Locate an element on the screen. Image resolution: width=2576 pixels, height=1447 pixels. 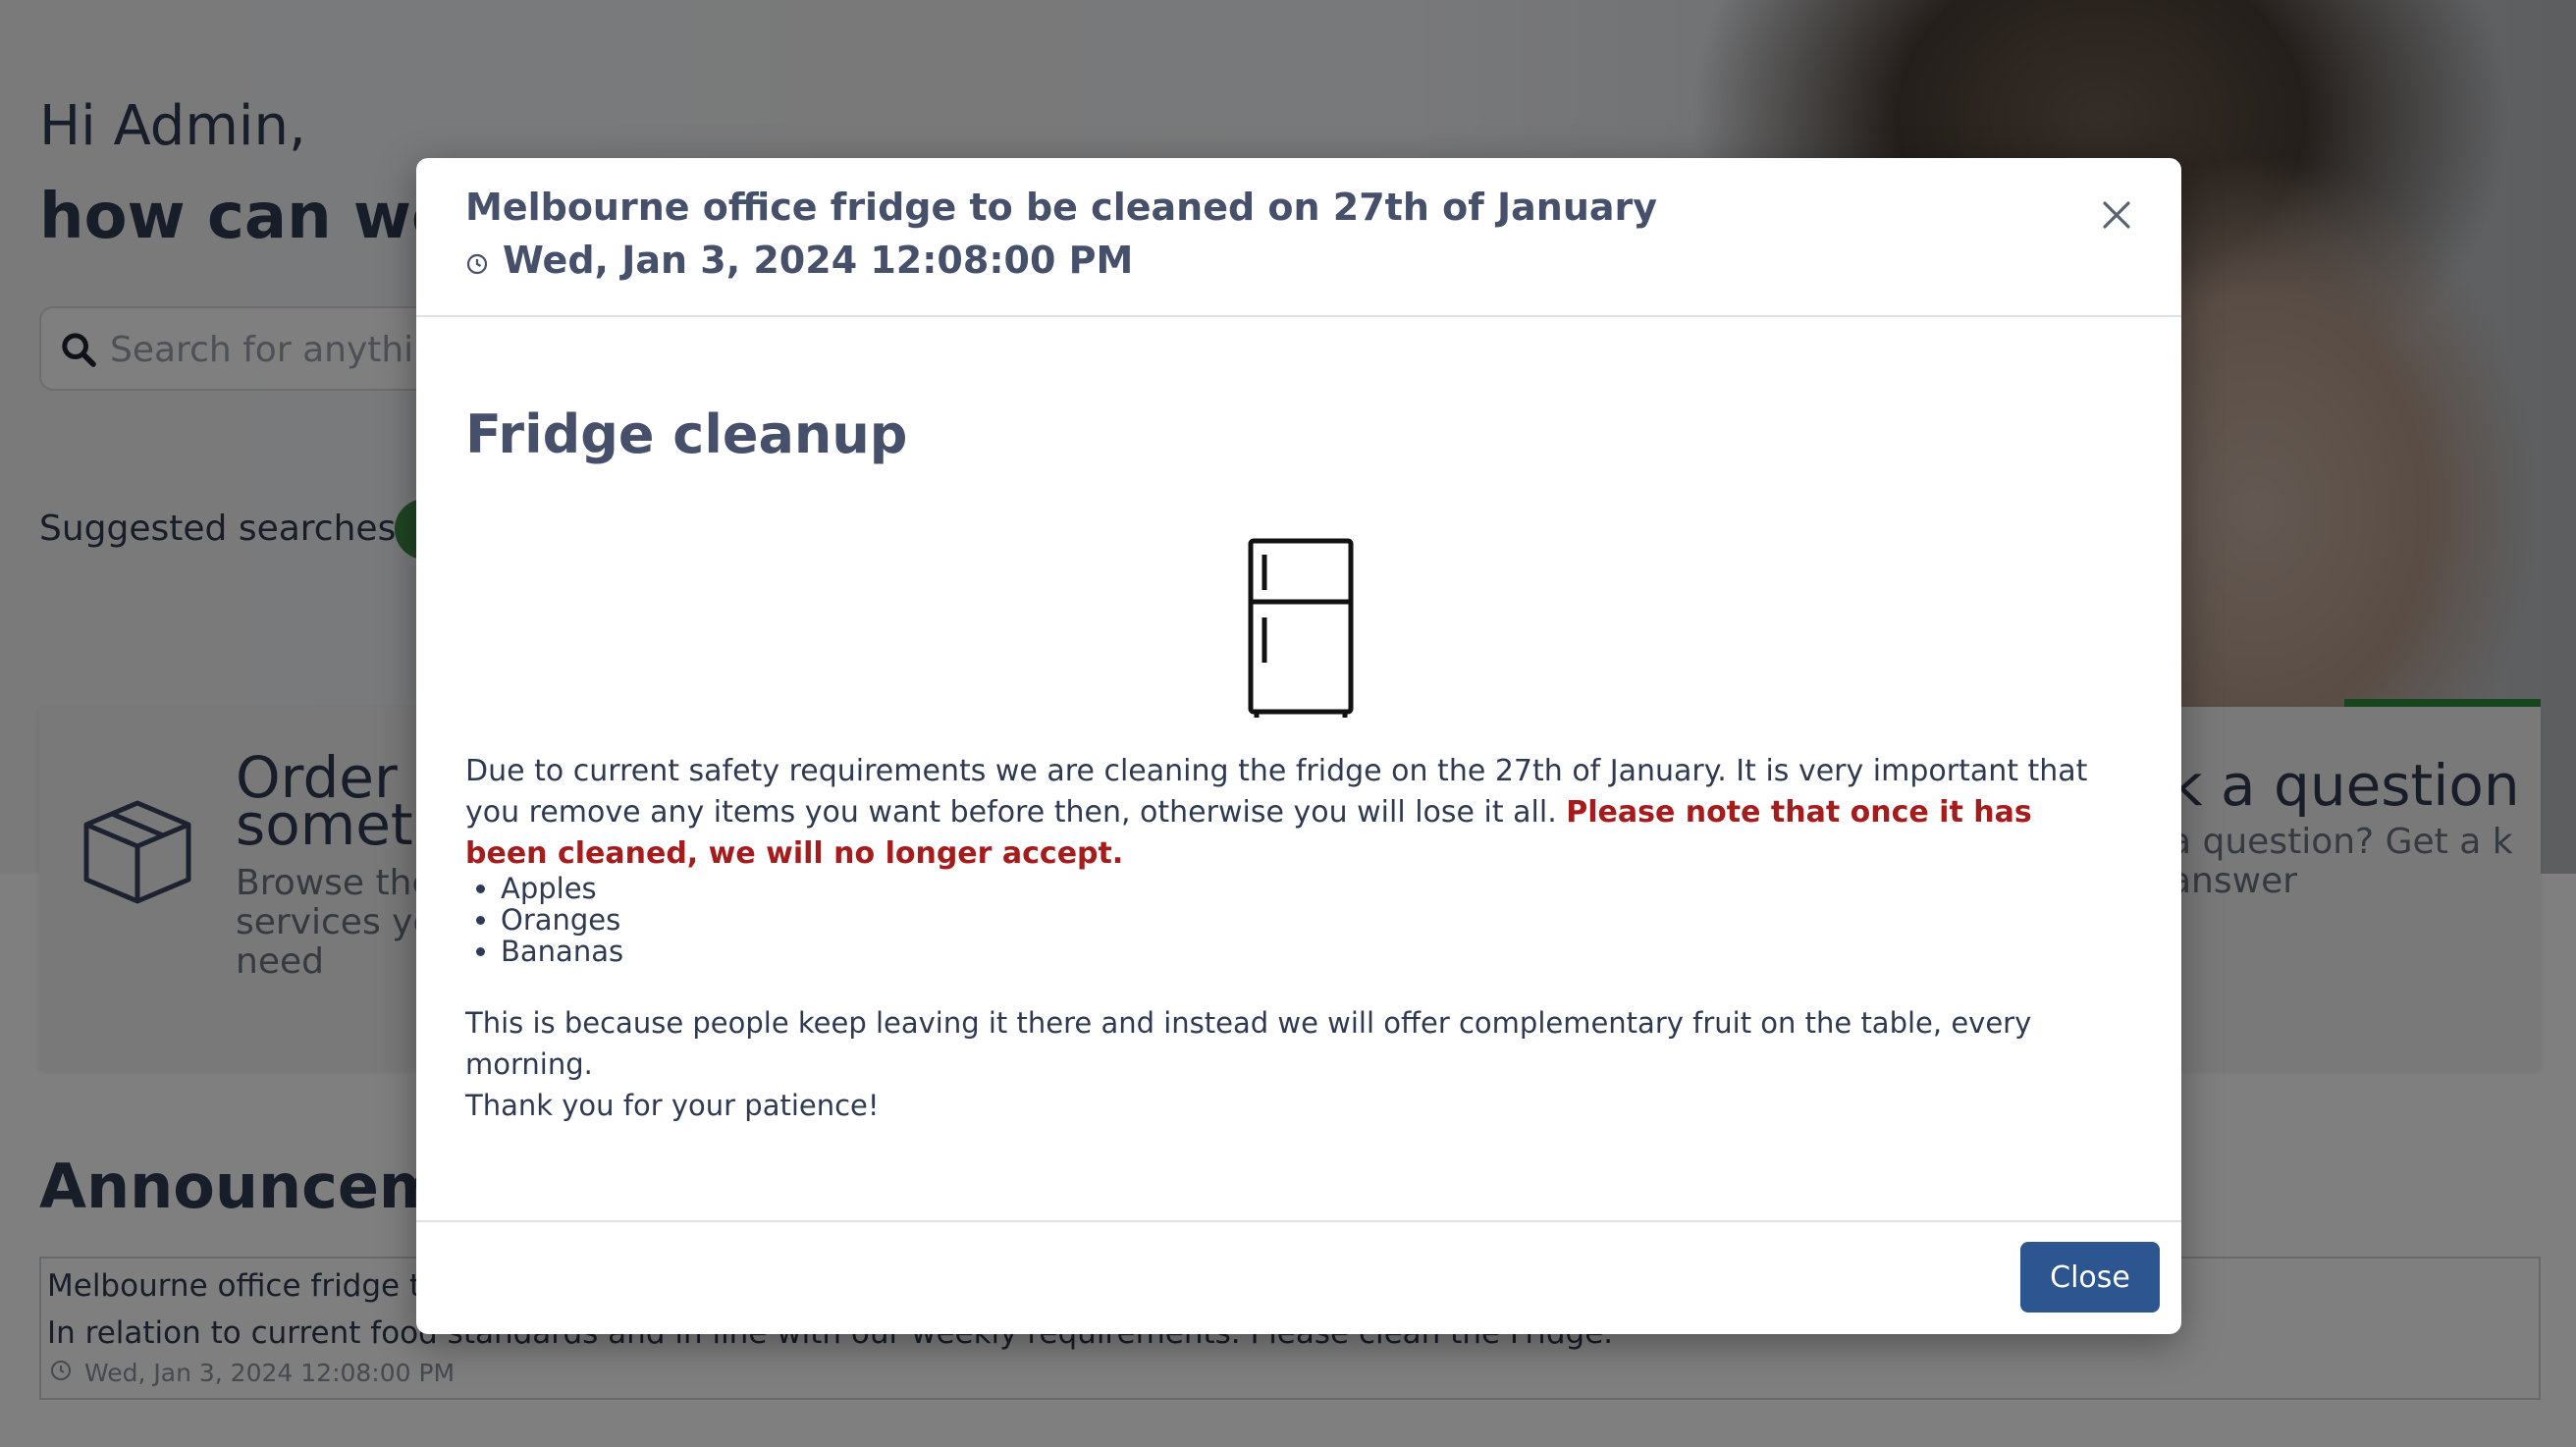
modal-header-divider is located at coordinates (1298, 316).